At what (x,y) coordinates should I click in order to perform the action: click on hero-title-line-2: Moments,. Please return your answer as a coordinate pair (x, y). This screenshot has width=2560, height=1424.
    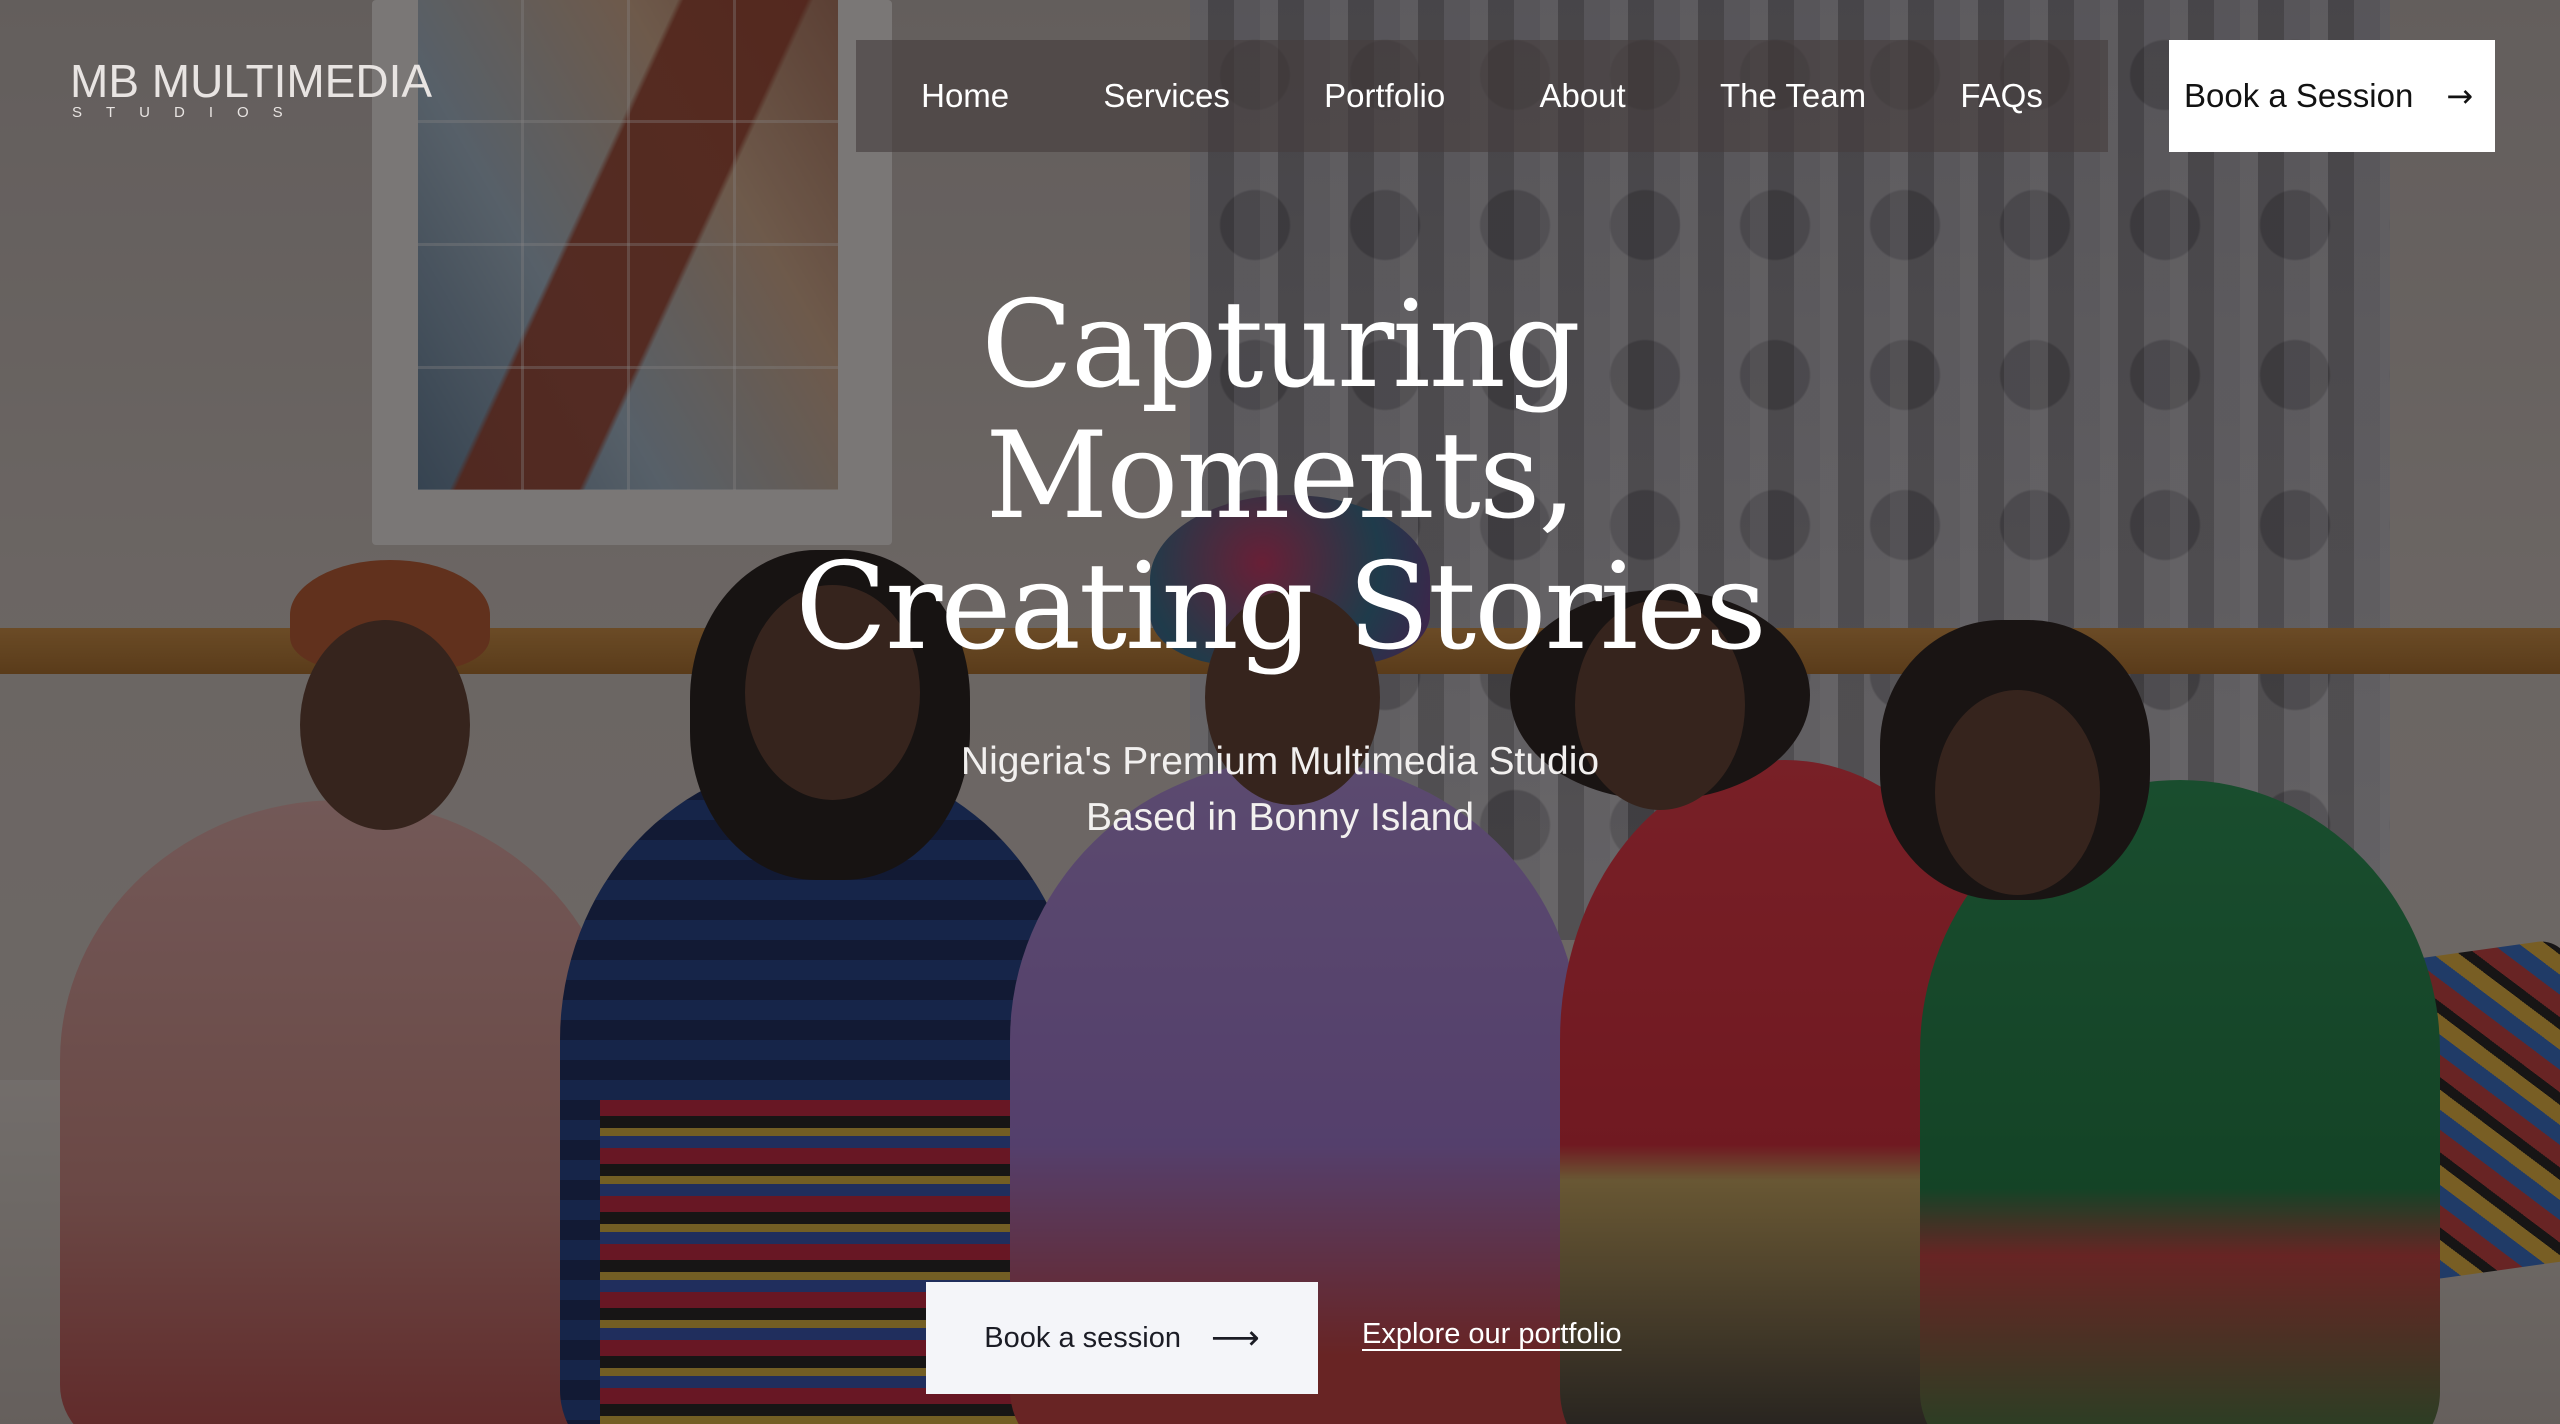
    Looking at the image, I should click on (1280, 477).